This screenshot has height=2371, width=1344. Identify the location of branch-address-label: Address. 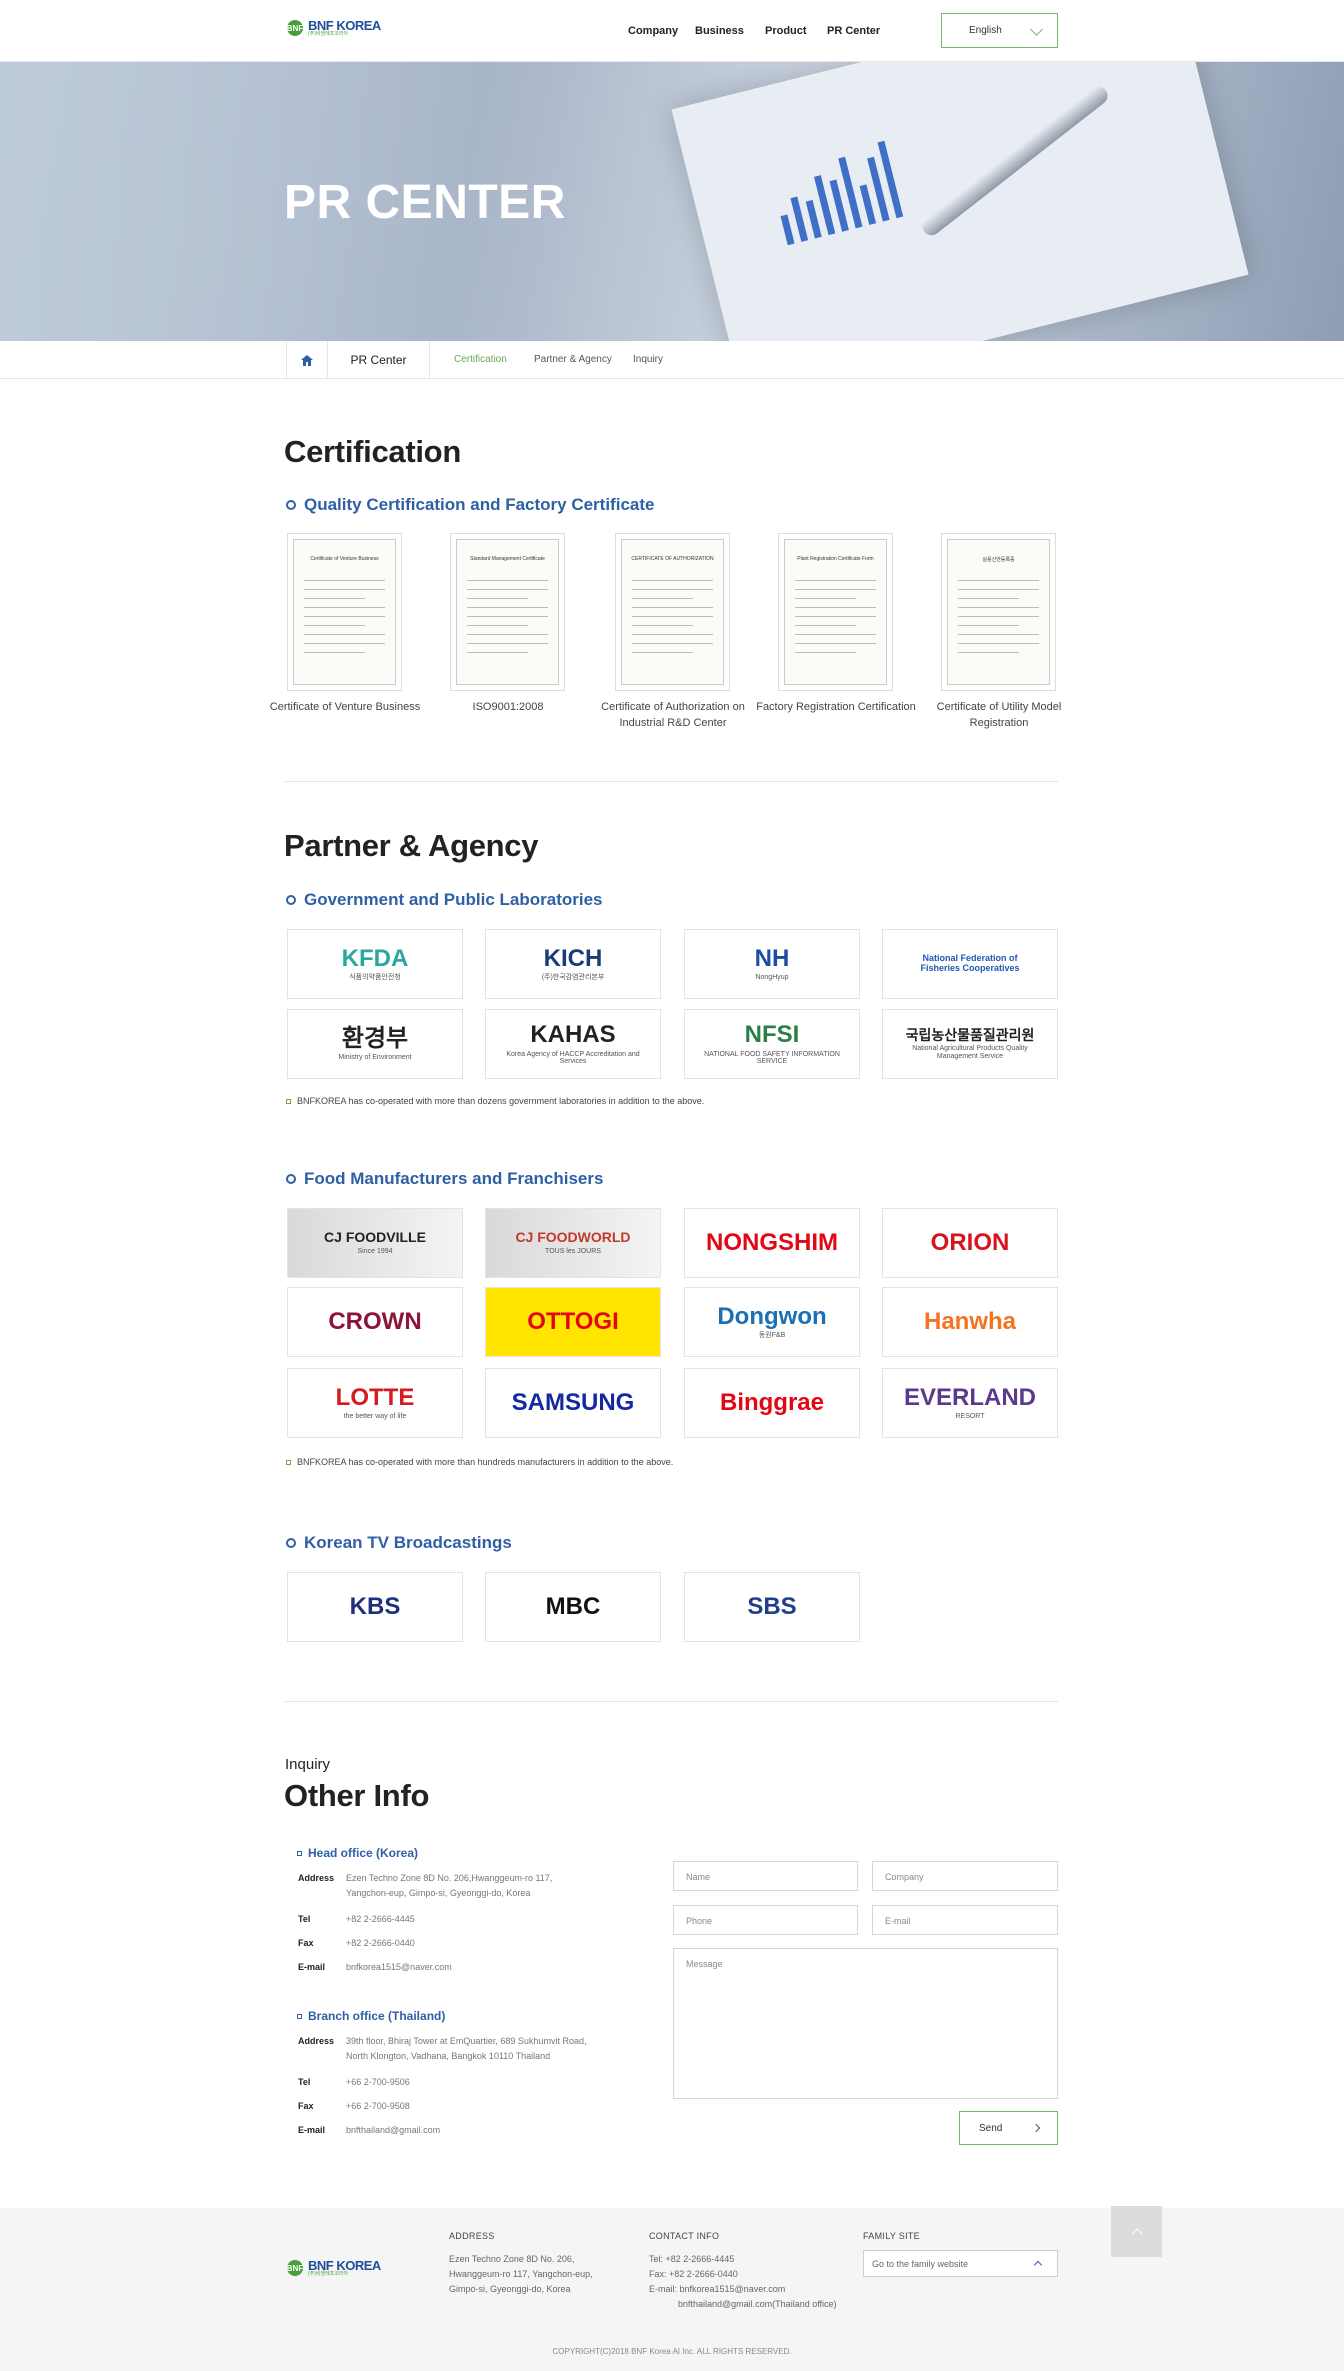
(316, 2041).